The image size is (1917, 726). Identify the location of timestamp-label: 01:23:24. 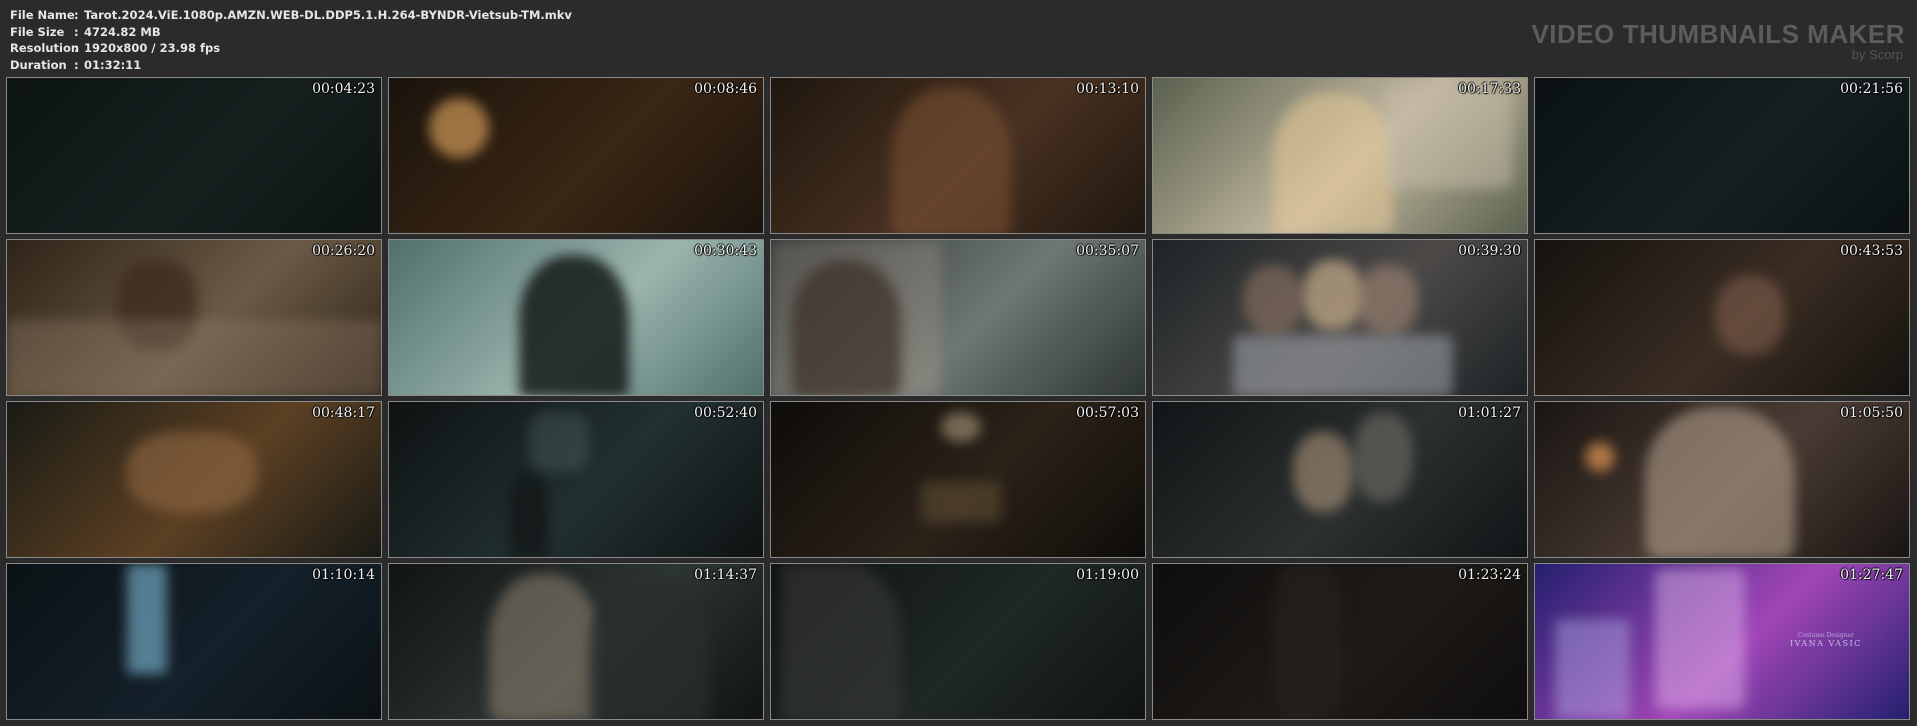
(1489, 575).